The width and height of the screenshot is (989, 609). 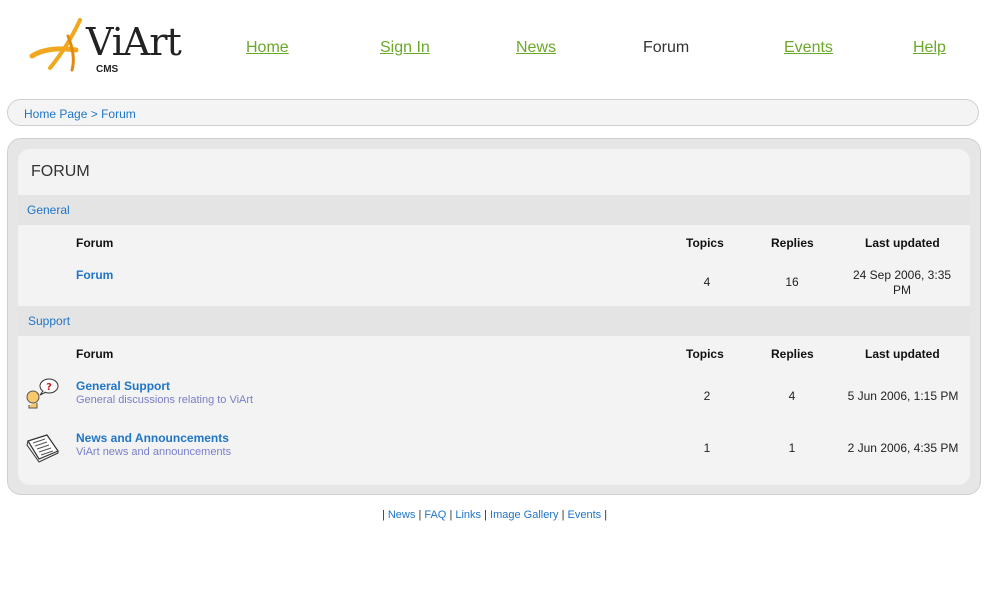 I want to click on breadcrumb-forum-link: Forum, so click(x=118, y=114).